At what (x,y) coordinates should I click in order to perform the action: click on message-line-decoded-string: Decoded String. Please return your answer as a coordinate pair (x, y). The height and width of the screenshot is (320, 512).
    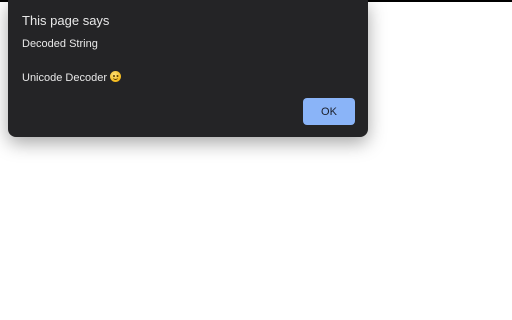
    Looking at the image, I should click on (71, 44).